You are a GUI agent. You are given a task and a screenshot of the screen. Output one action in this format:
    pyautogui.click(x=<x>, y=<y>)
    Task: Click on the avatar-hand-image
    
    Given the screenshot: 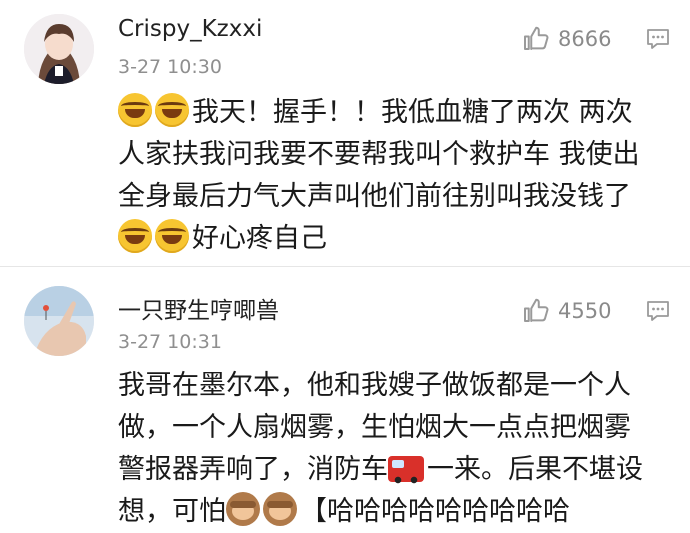 What is the action you would take?
    pyautogui.click(x=59, y=321)
    